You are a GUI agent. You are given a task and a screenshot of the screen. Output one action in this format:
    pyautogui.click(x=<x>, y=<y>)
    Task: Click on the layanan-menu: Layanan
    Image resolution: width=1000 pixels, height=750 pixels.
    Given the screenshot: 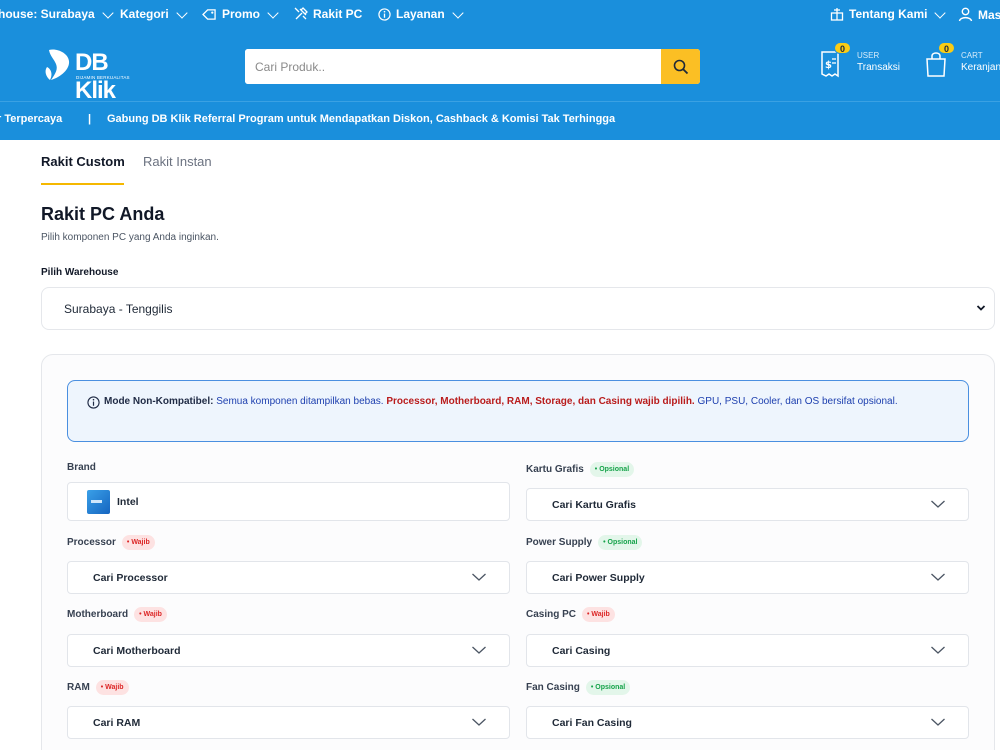 What is the action you would take?
    pyautogui.click(x=421, y=13)
    